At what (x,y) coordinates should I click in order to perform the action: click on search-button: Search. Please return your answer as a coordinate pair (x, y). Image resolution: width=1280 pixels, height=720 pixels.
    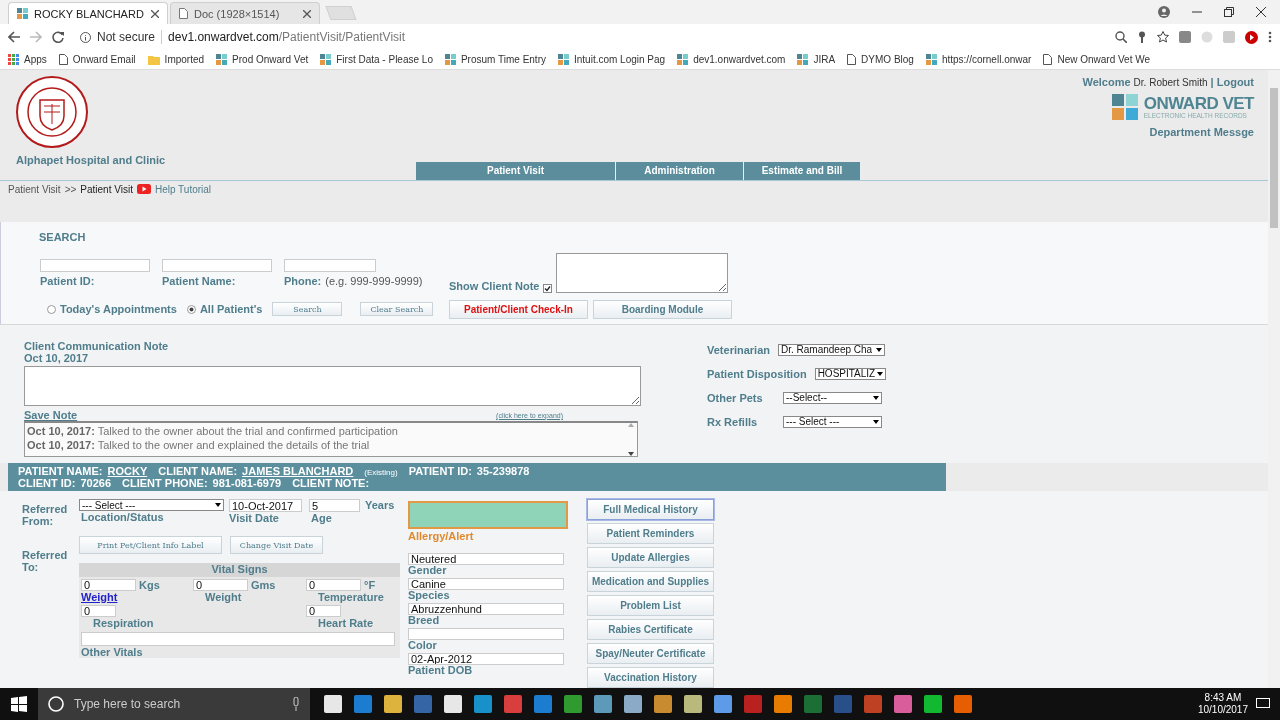
    Looking at the image, I should click on (307, 309).